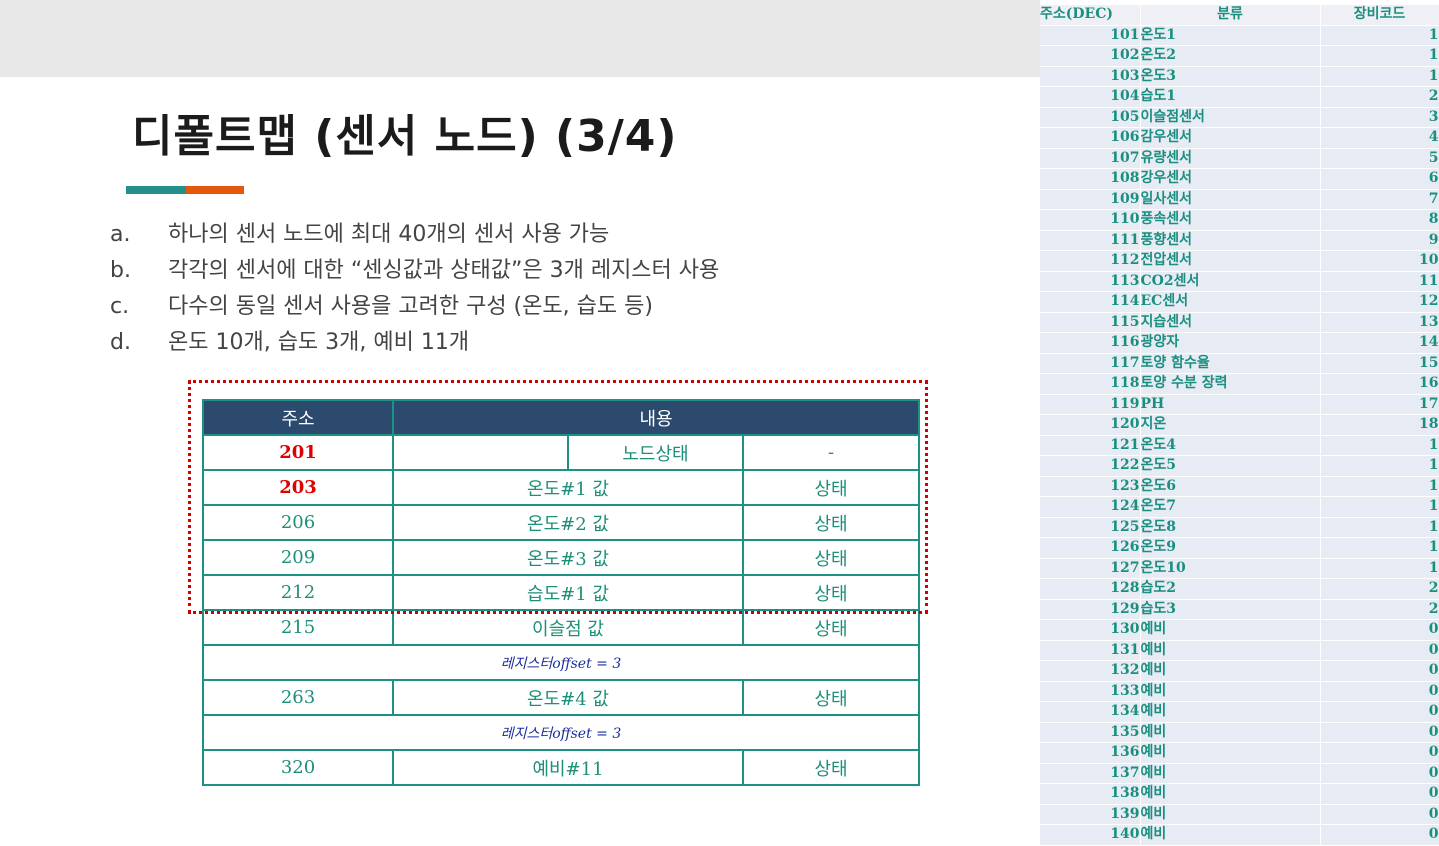 Image resolution: width=1439 pixels, height=846 pixels. Describe the element at coordinates (1090, 445) in the screenshot. I see `code-address-cell: 121` at that location.